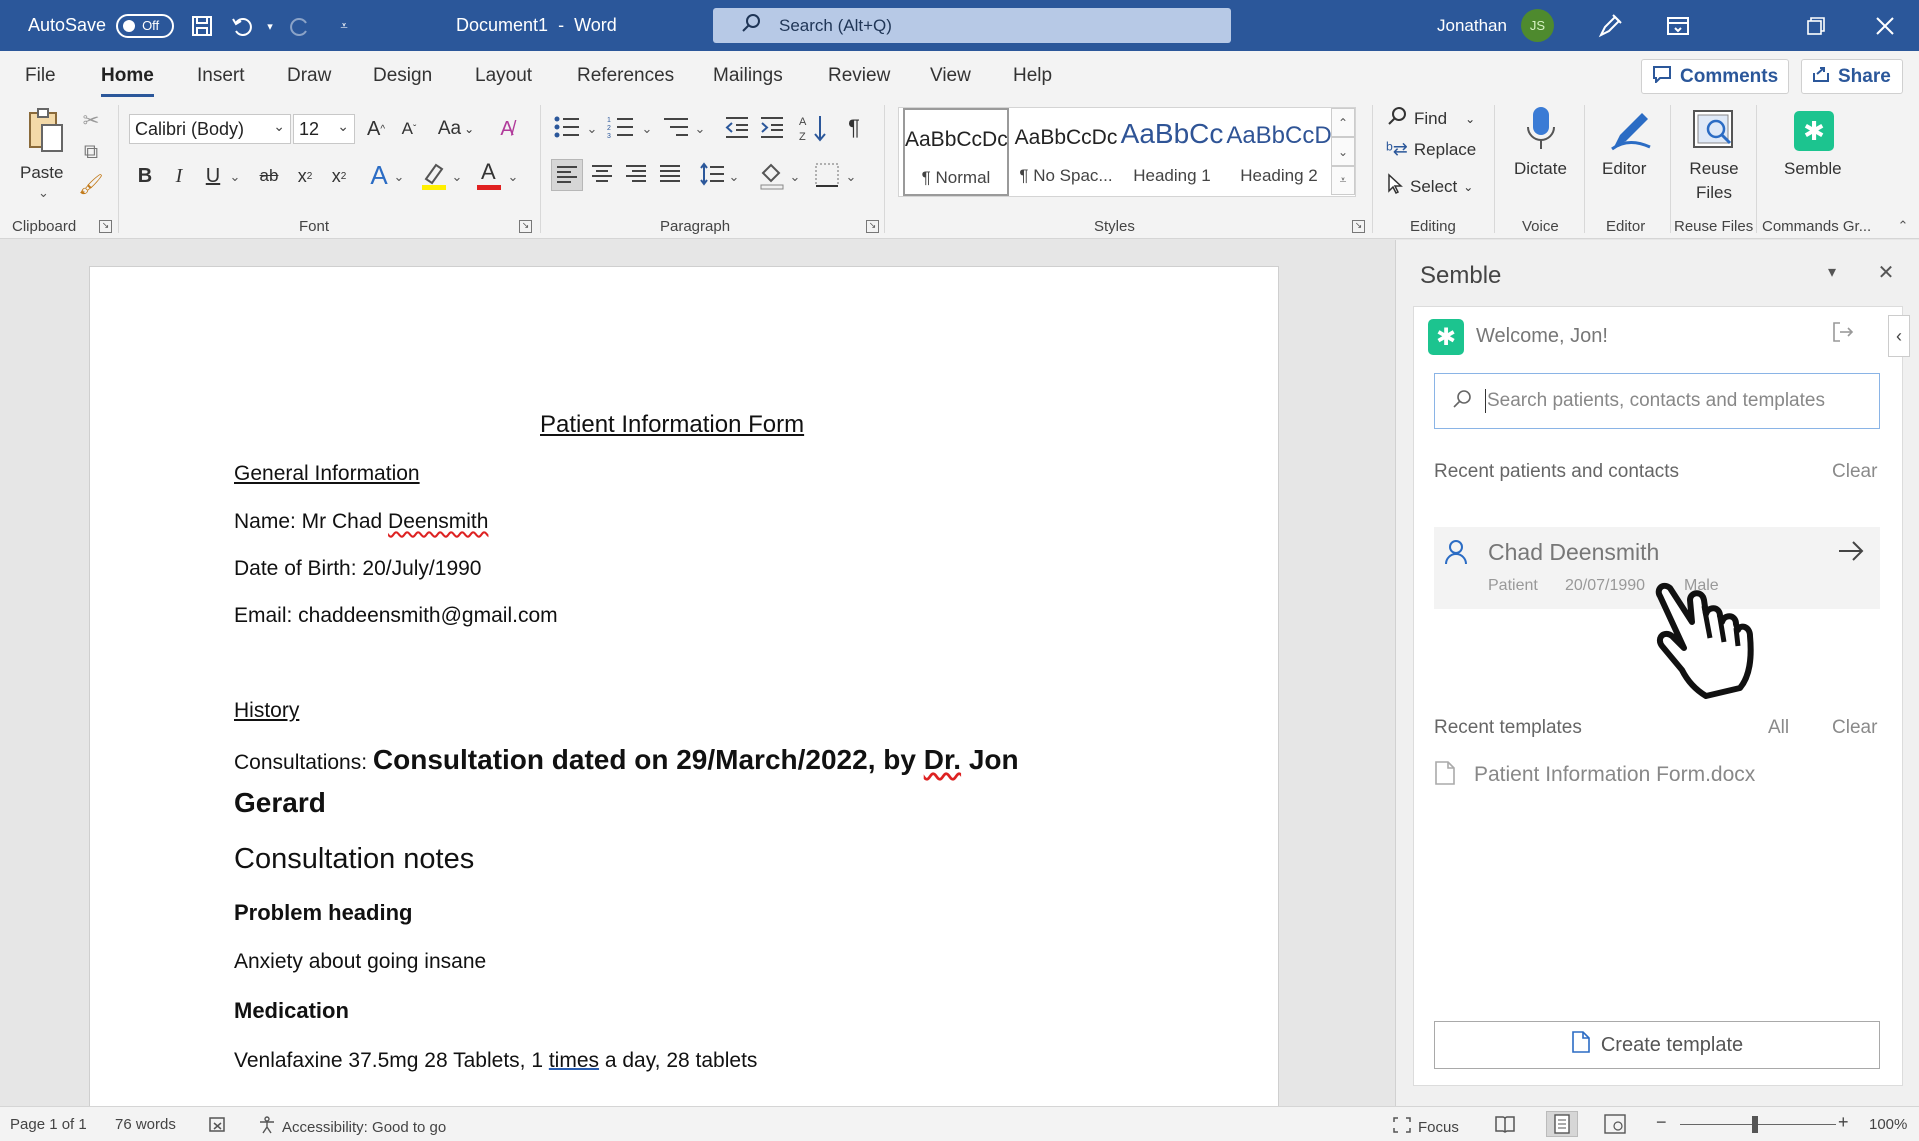 The height and width of the screenshot is (1141, 1919). Describe the element at coordinates (1899, 336) in the screenshot. I see `collapse-pane-icon: ‹` at that location.